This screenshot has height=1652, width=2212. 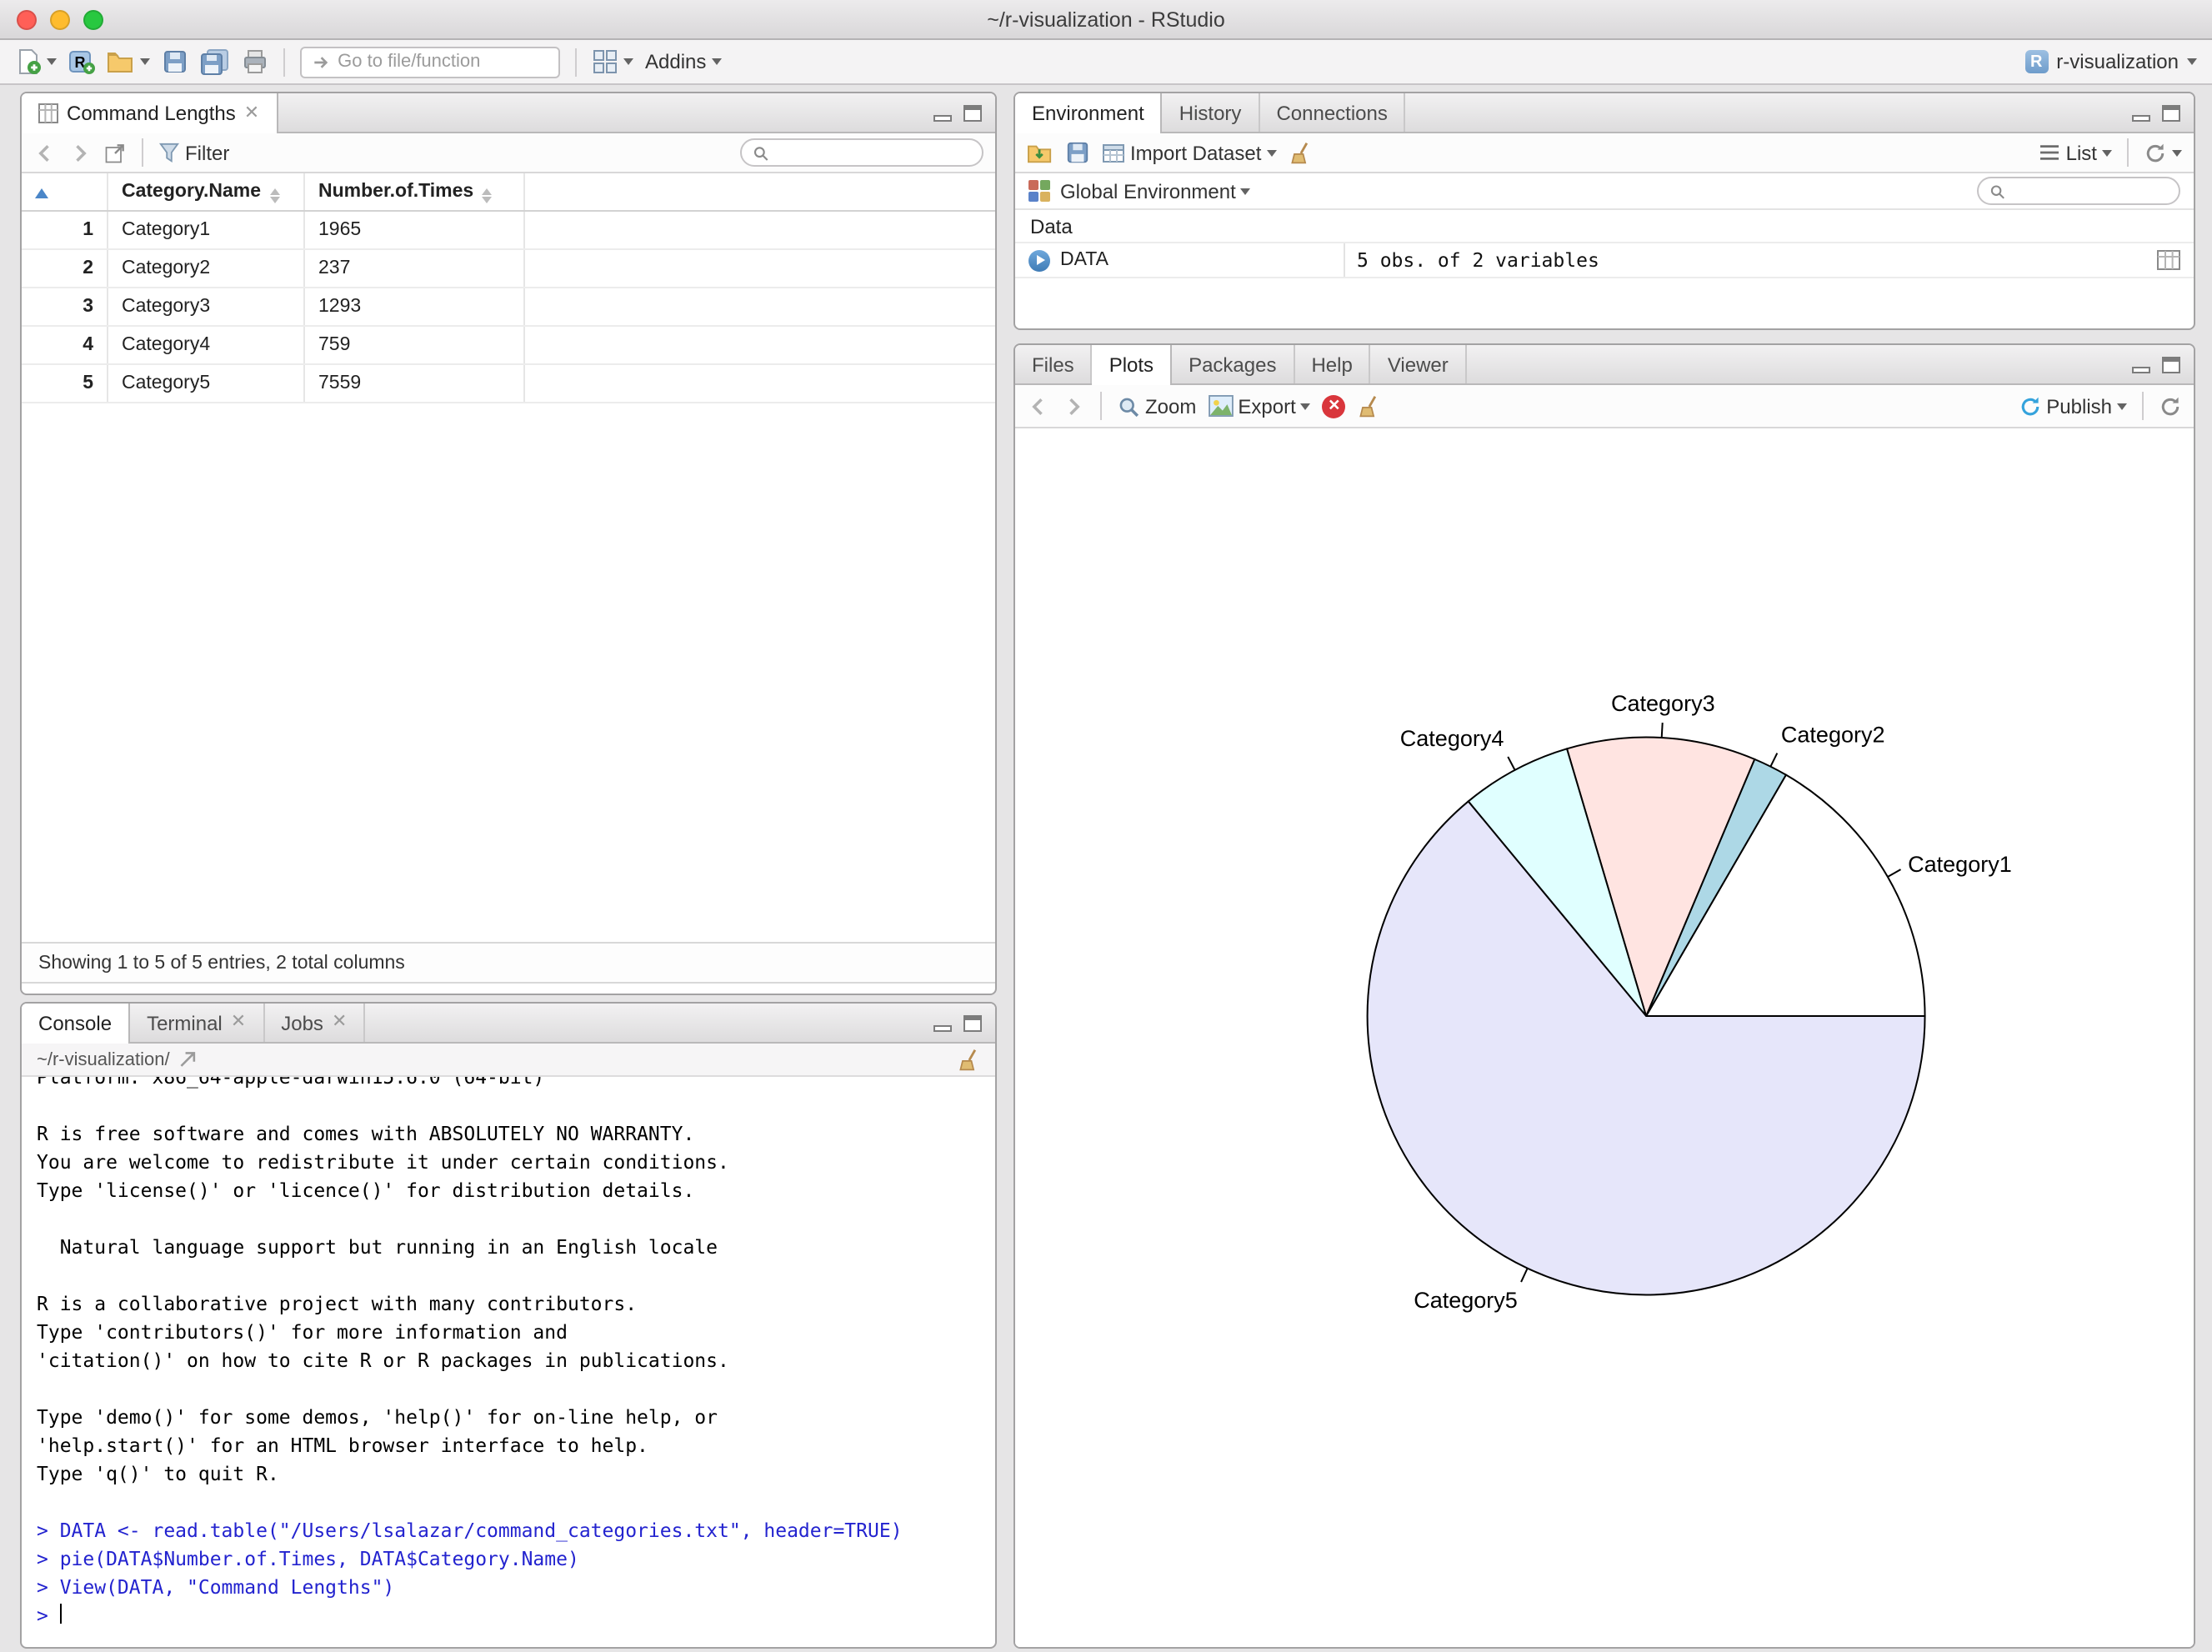 I want to click on tab-packages: Packages, so click(x=1233, y=364).